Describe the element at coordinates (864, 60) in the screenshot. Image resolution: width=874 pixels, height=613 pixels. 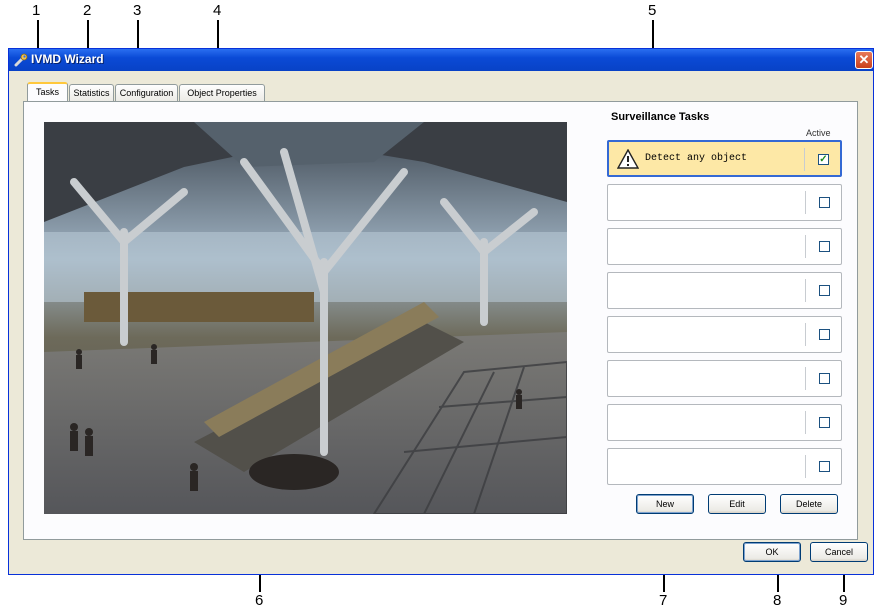
I see `close-button: ✕` at that location.